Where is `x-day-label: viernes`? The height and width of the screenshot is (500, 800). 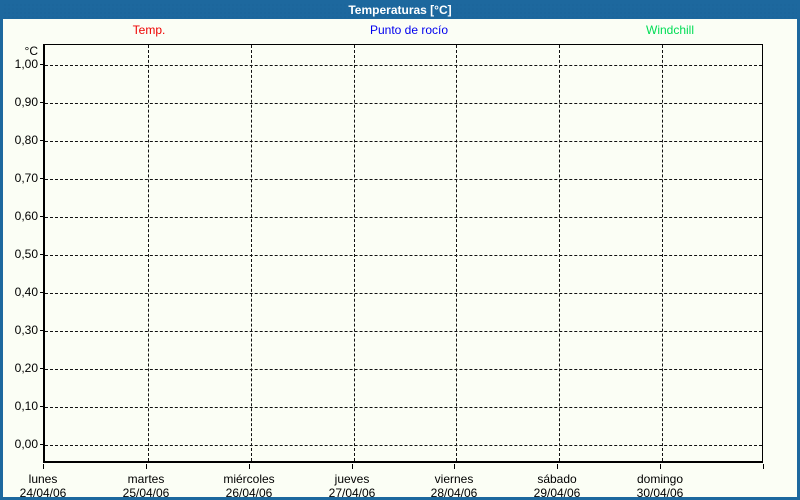 x-day-label: viernes is located at coordinates (454, 479).